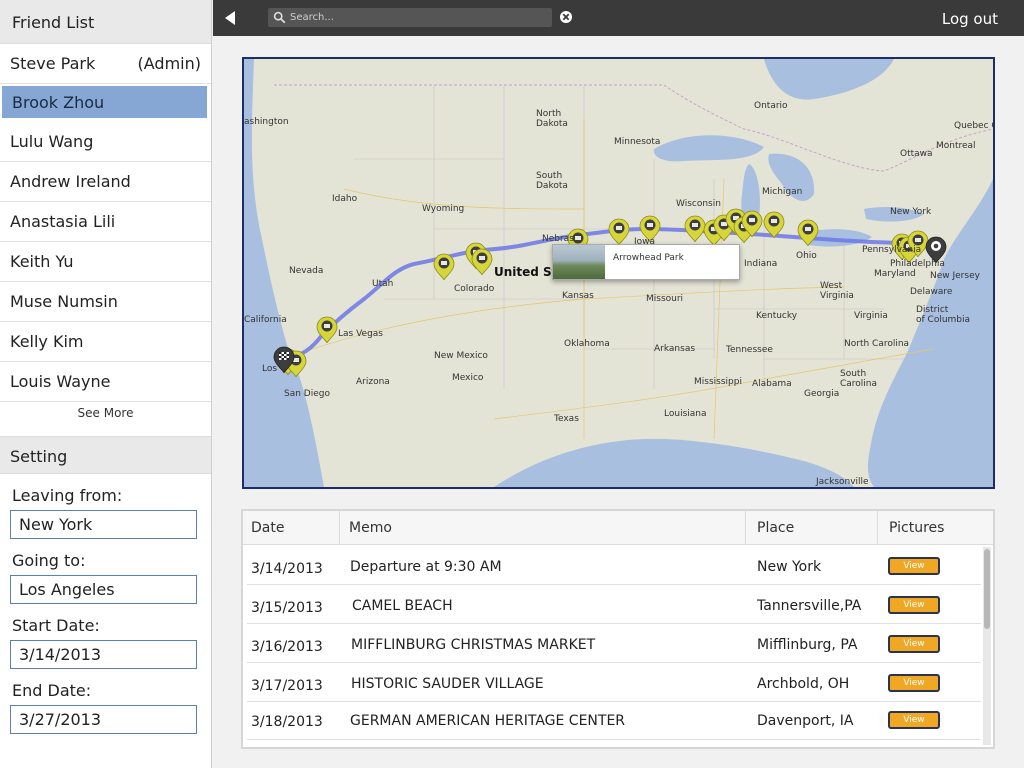 The width and height of the screenshot is (1024, 768). What do you see at coordinates (987, 589) in the screenshot?
I see `scrollbar-thumb` at bounding box center [987, 589].